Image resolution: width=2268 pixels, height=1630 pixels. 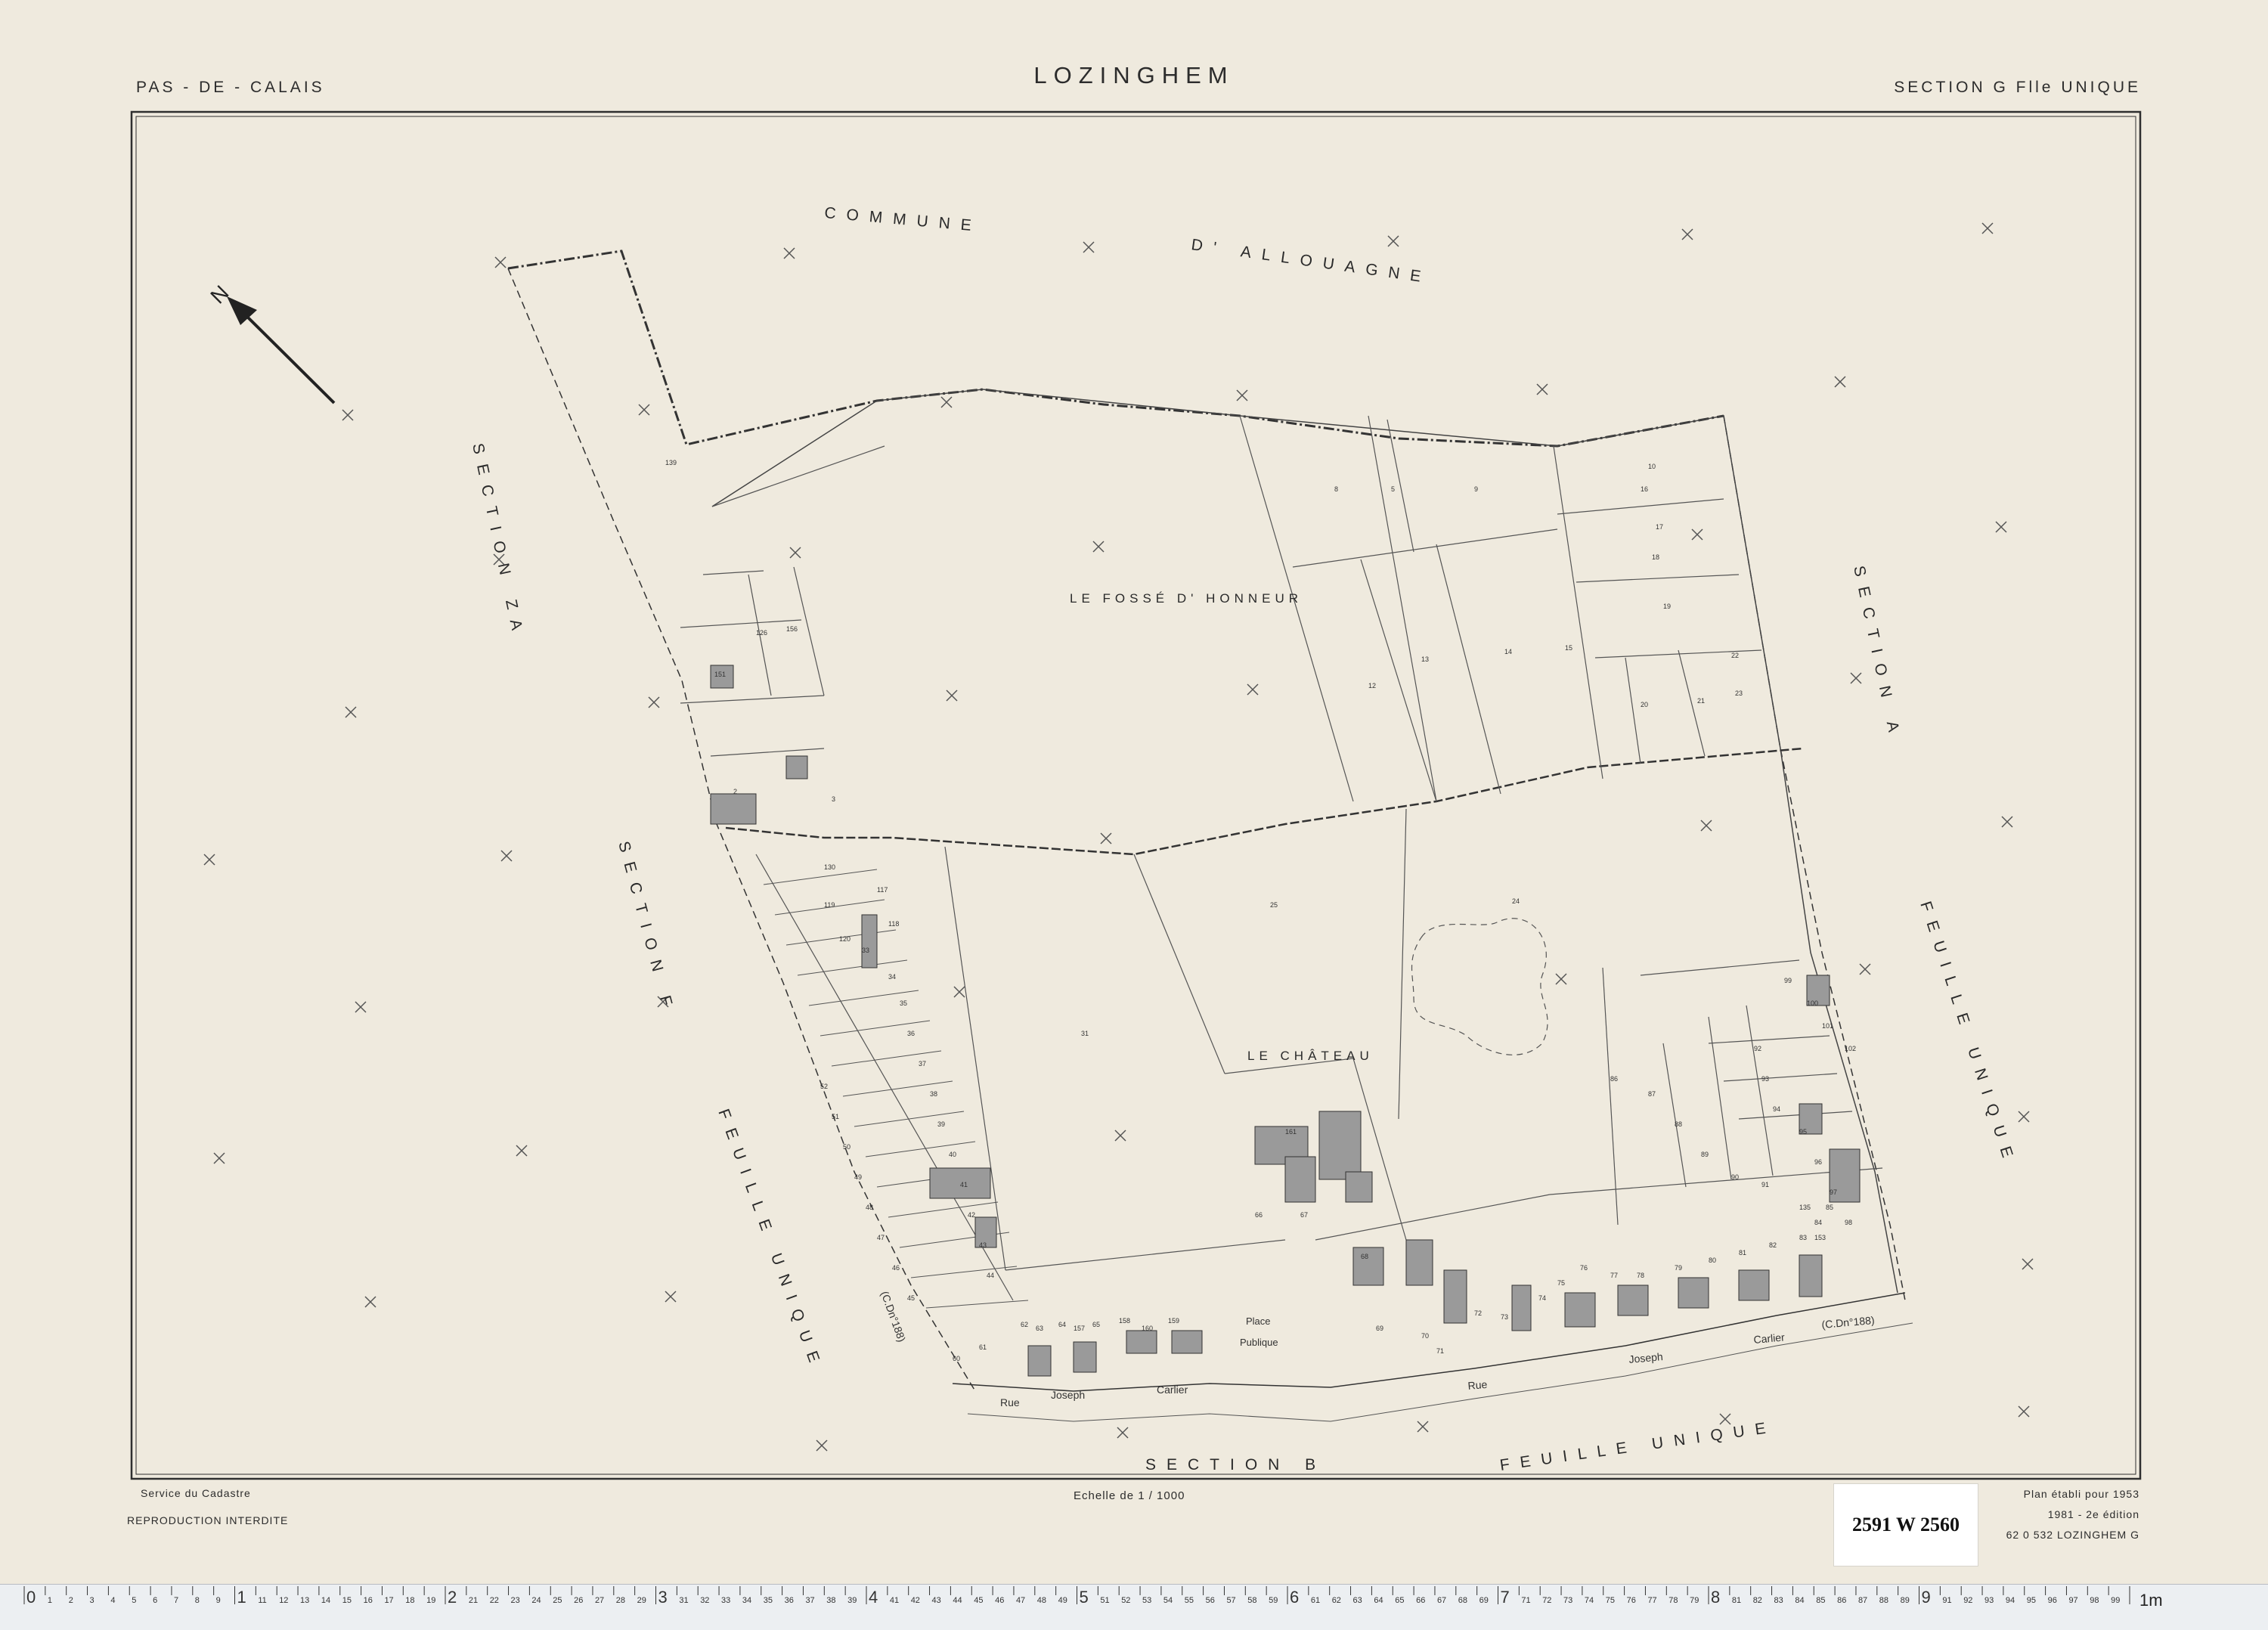 I want to click on ruler-tick-label: 76, so click(x=1631, y=1600).